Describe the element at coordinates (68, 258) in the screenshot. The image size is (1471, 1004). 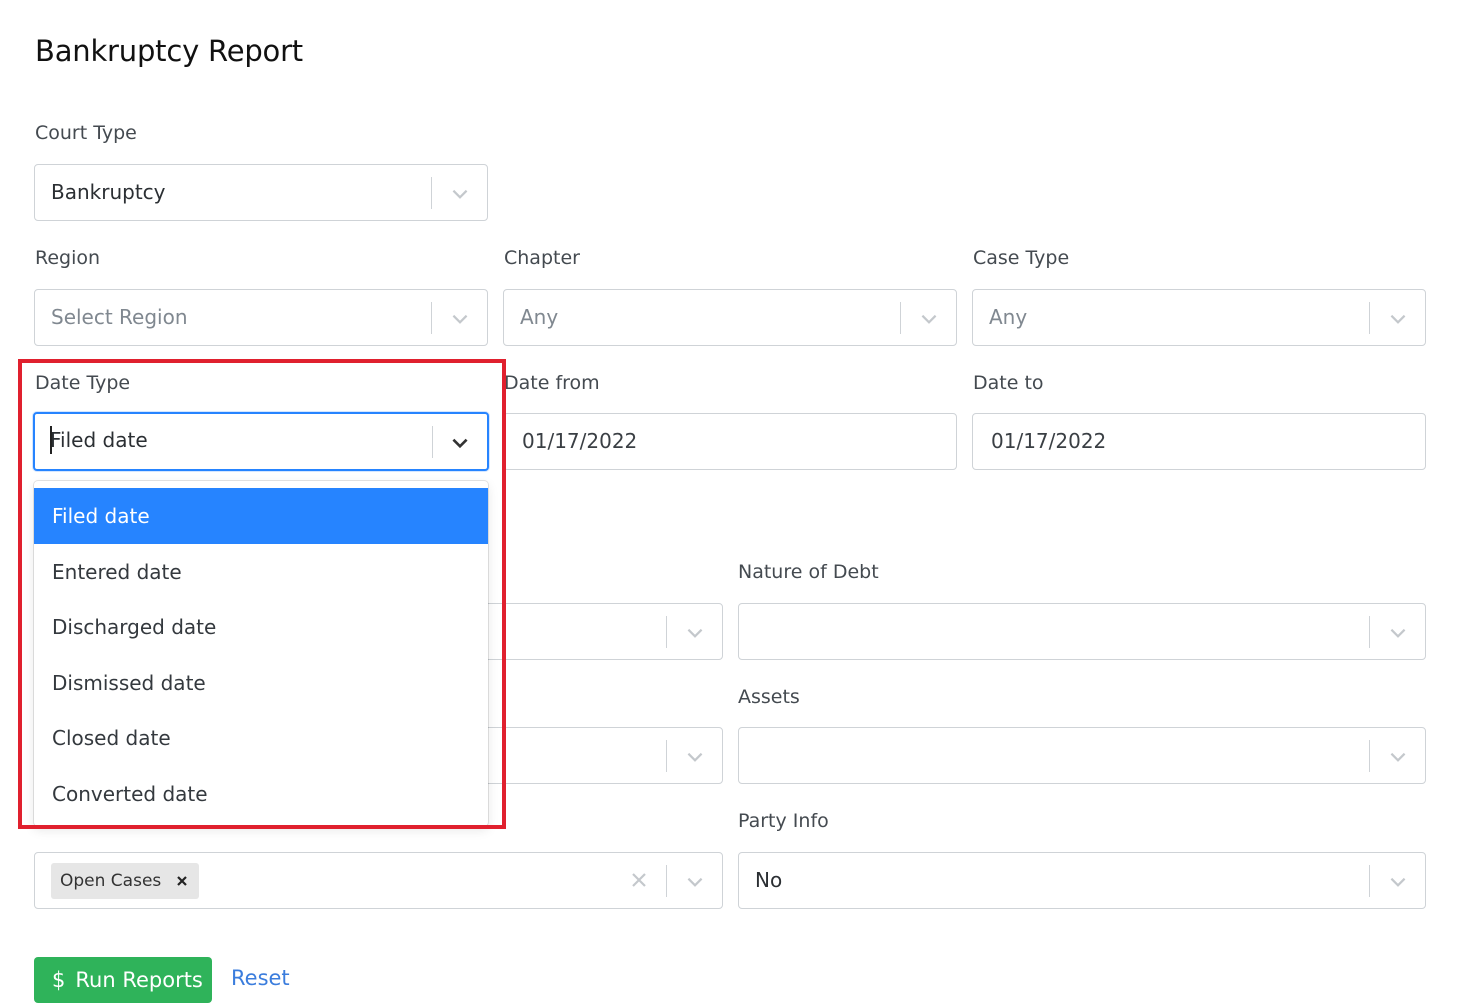
I see `region-label: Region` at that location.